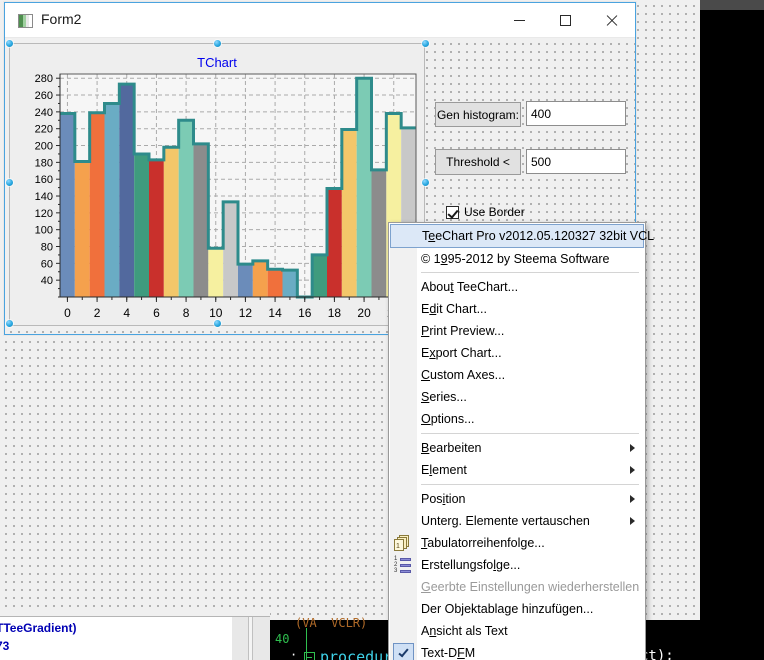 The height and width of the screenshot is (660, 764). What do you see at coordinates (217, 323) in the screenshot?
I see `selection-handle-bc` at bounding box center [217, 323].